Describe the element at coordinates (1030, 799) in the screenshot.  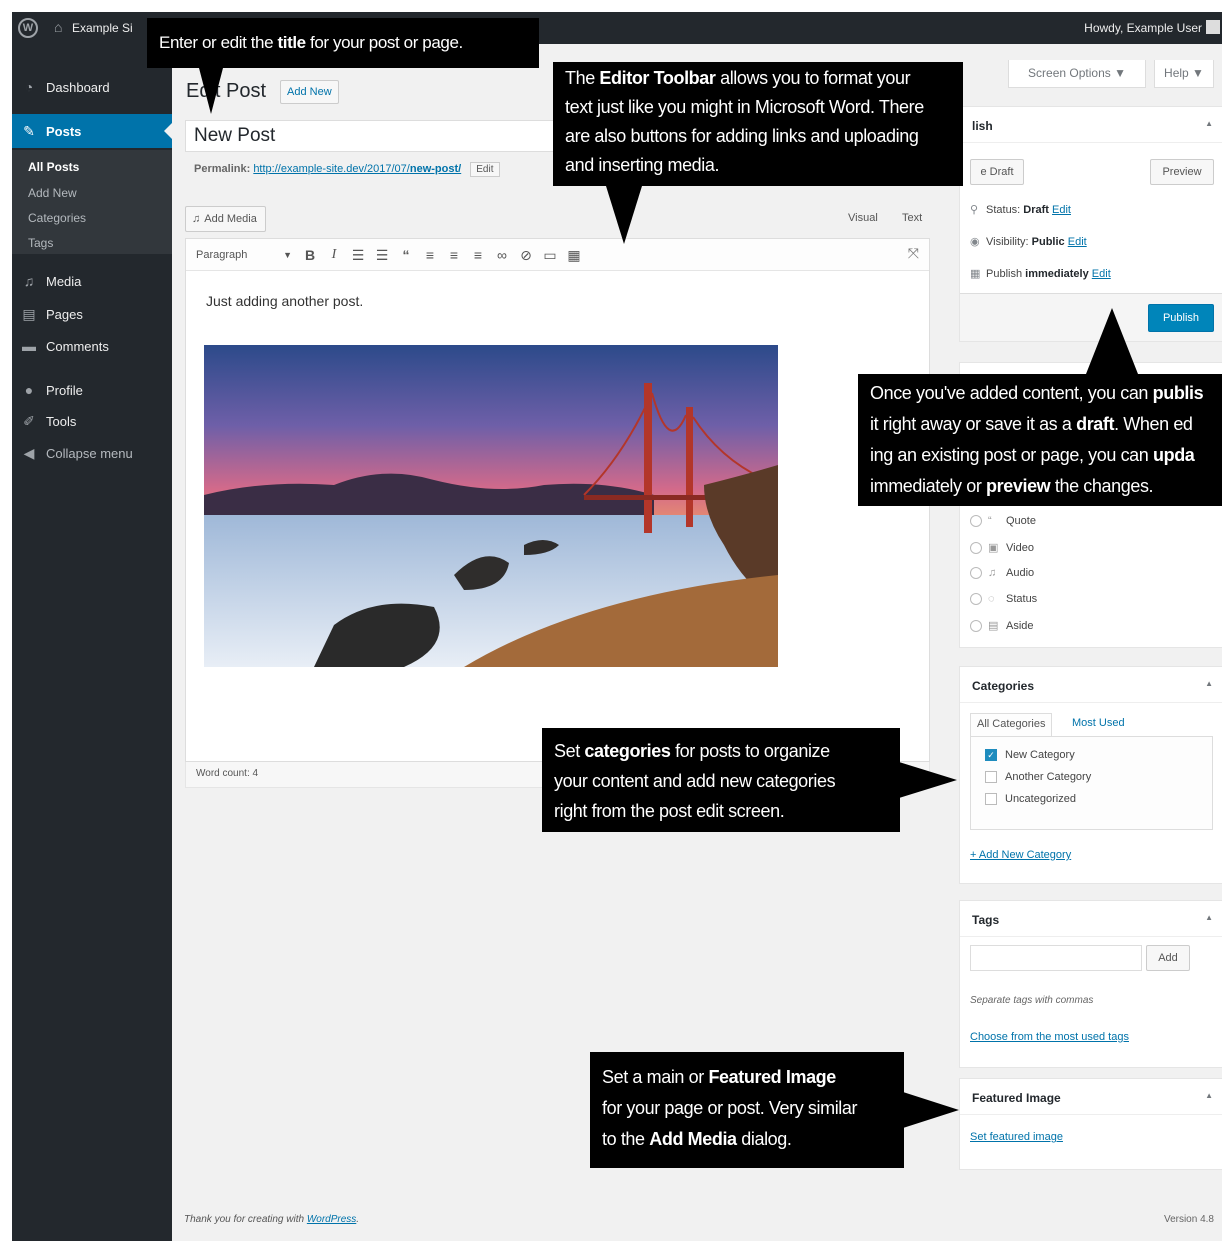
I see `category-uncategorized: Uncategorized` at that location.